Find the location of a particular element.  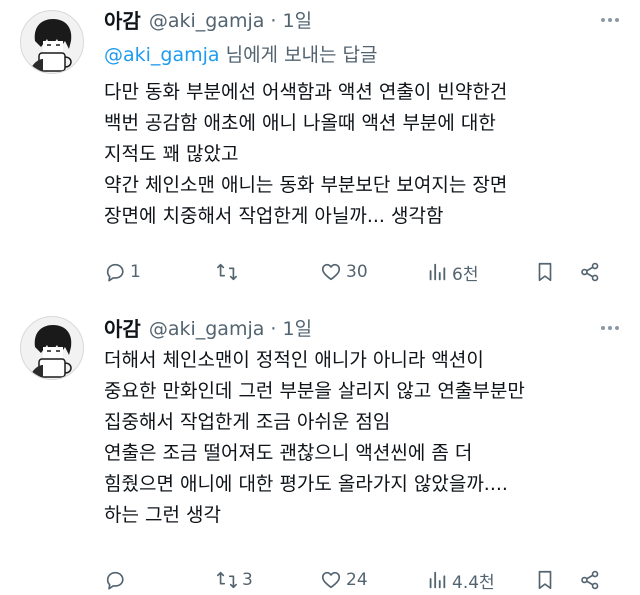

reply-button: 1 is located at coordinates (122, 272).